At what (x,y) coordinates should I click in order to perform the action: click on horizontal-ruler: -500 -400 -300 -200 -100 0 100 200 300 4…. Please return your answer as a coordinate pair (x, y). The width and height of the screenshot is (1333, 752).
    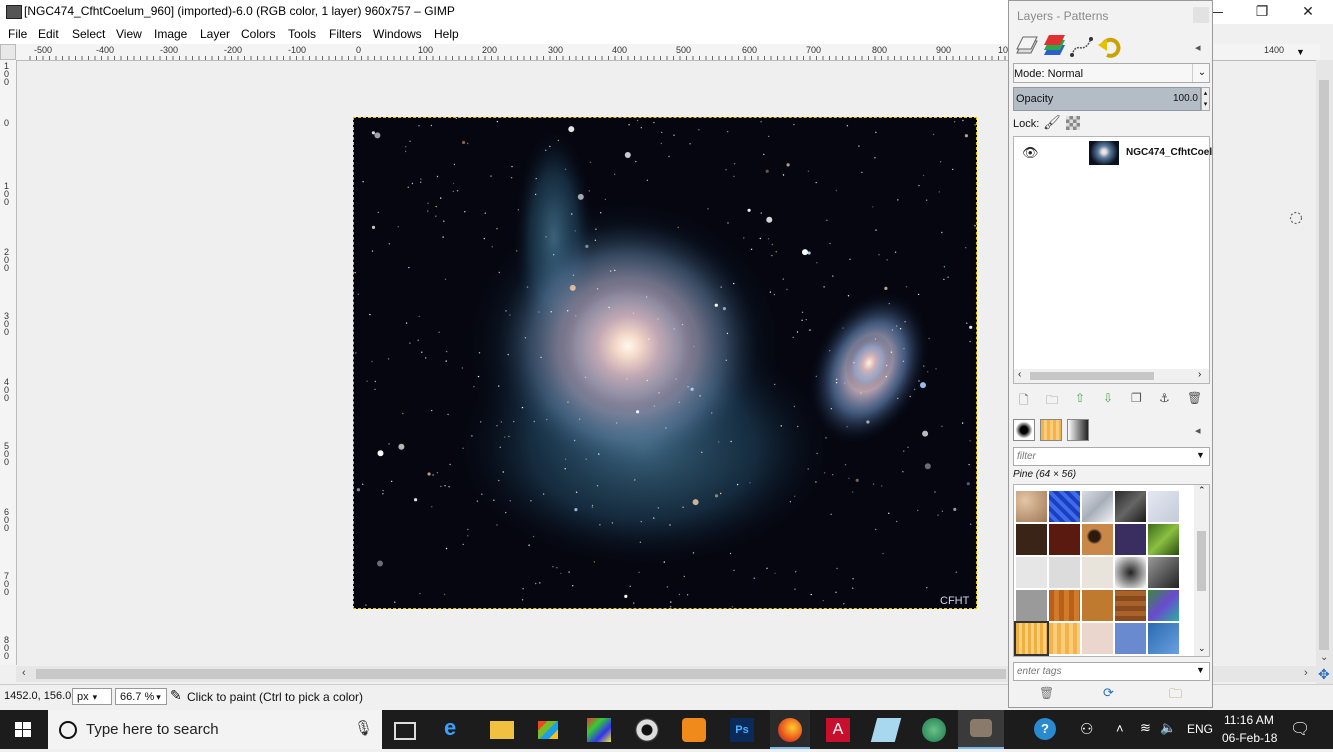
    Looking at the image, I should click on (513, 52).